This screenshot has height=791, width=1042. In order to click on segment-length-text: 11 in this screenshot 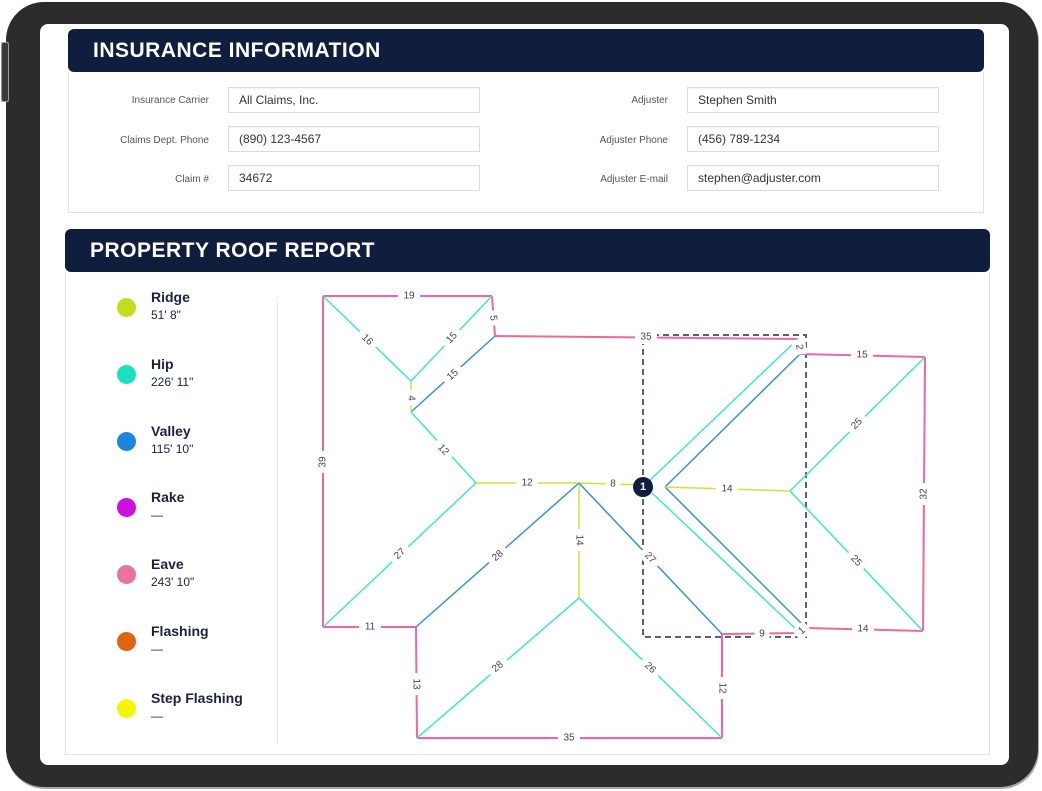, I will do `click(370, 627)`.